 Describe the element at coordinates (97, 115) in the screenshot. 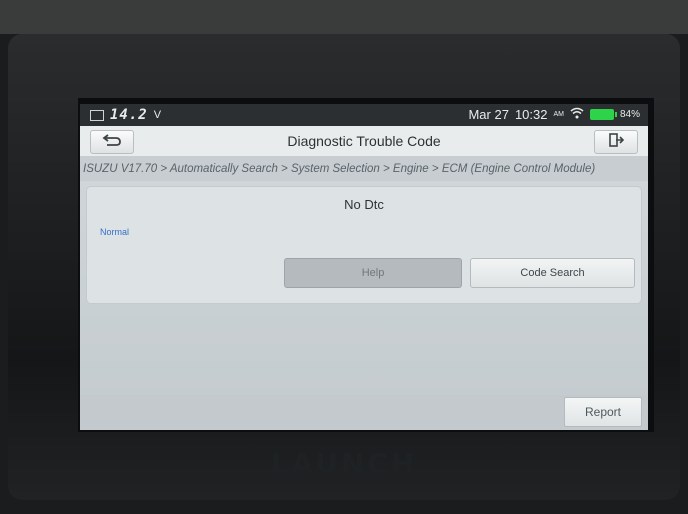

I see `battery-voltage-icon` at that location.